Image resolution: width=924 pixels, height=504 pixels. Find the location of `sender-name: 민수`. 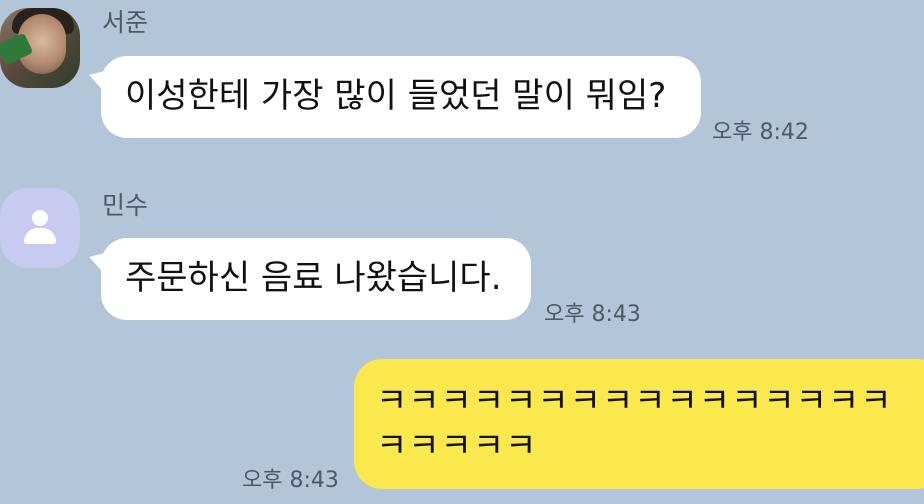

sender-name: 민수 is located at coordinates (125, 205).